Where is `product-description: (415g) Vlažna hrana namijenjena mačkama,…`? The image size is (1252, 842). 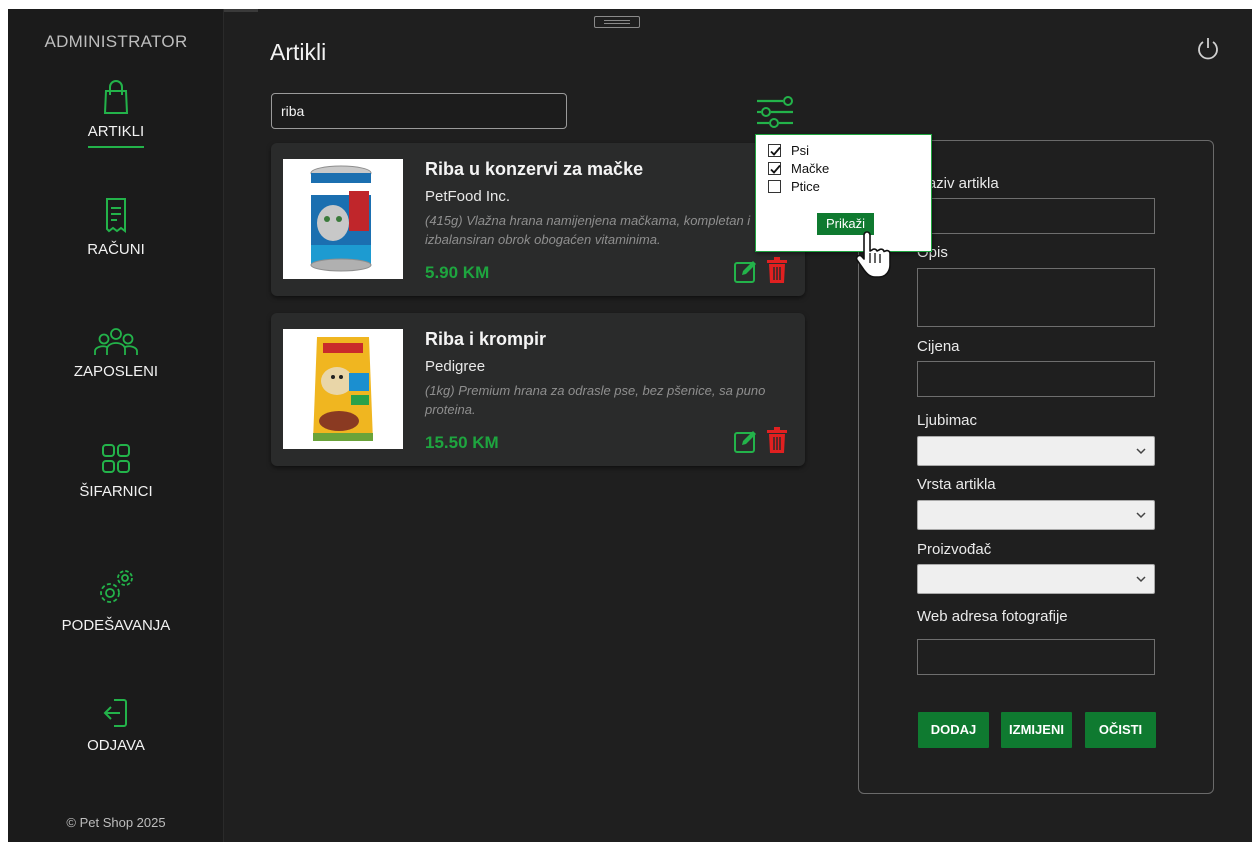 product-description: (415g) Vlažna hrana namijenjena mačkama,… is located at coordinates (588, 230).